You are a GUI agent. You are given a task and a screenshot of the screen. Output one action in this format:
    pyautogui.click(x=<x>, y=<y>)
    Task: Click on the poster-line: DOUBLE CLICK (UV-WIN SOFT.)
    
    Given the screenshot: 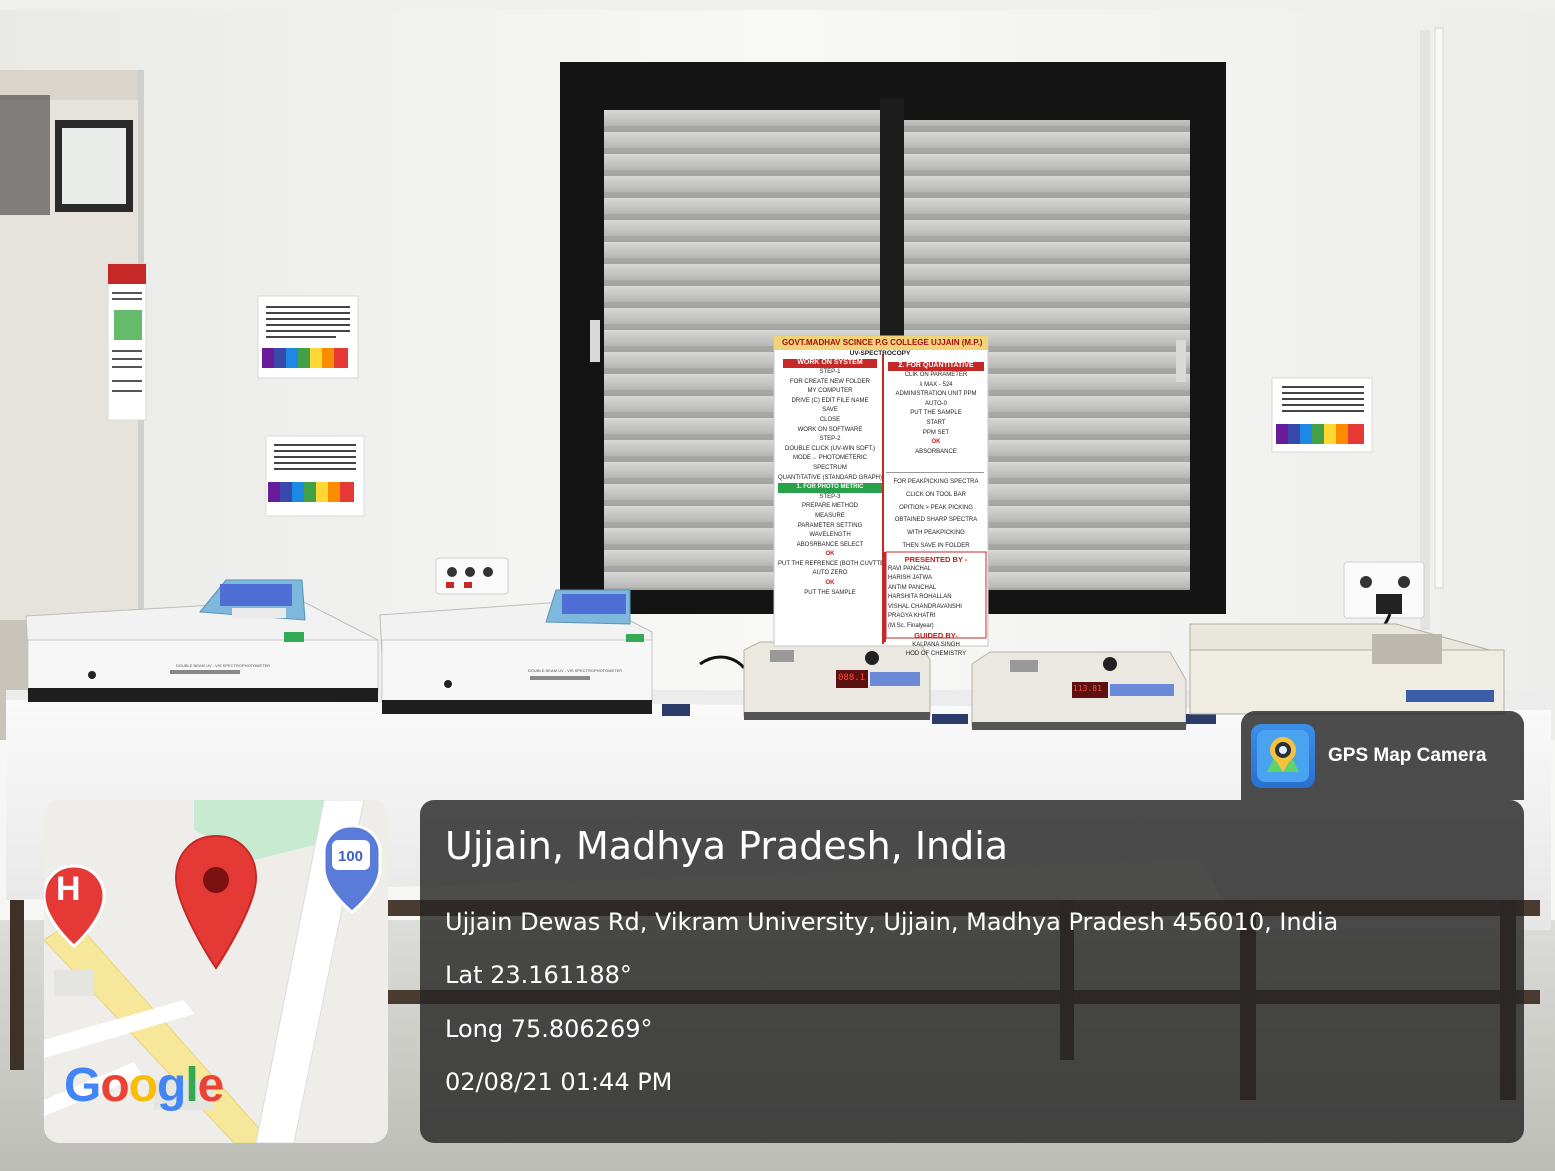 What is the action you would take?
    pyautogui.click(x=829, y=448)
    